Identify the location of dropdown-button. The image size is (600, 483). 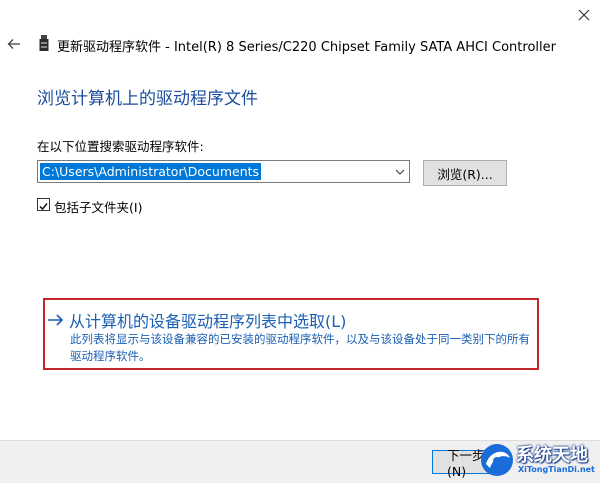
(400, 171).